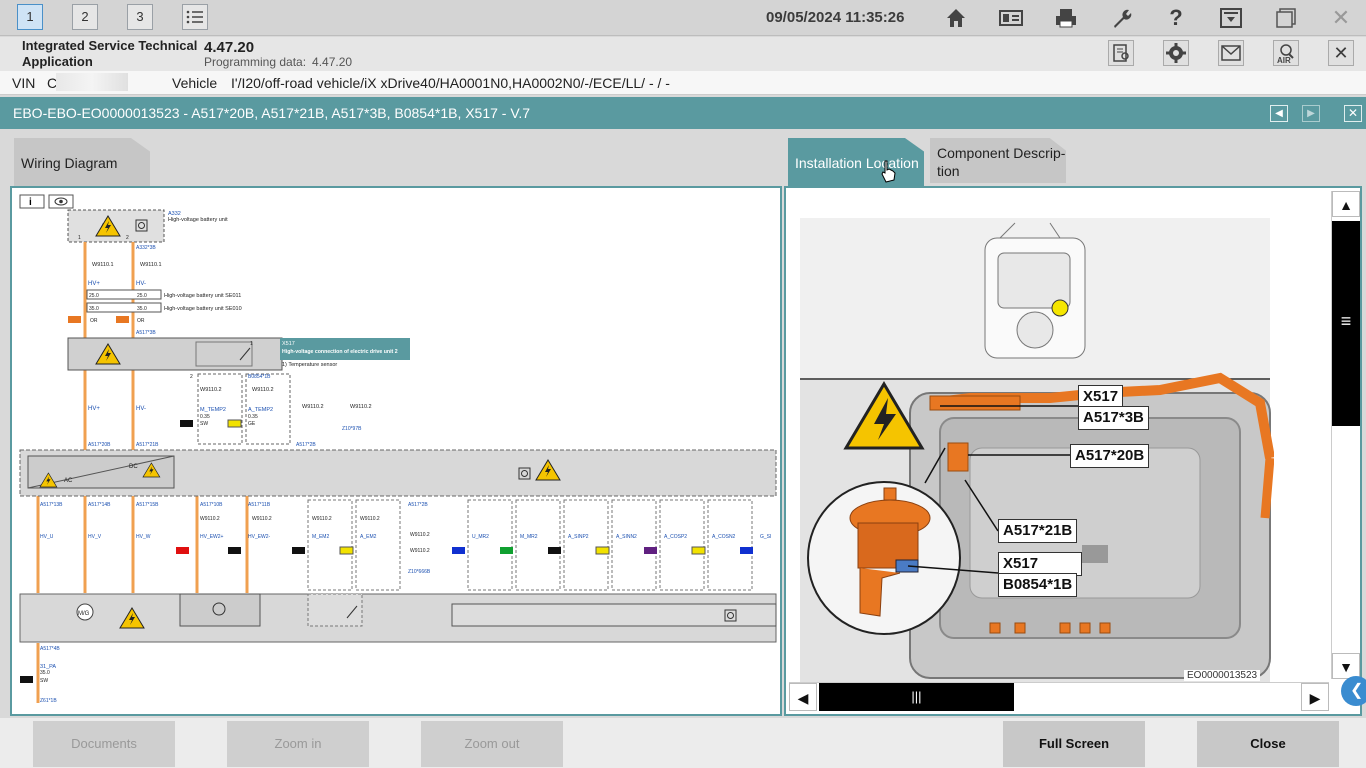 The height and width of the screenshot is (768, 1366). Describe the element at coordinates (1346, 323) in the screenshot. I see `vertical-scroll-thumb: ≡` at that location.